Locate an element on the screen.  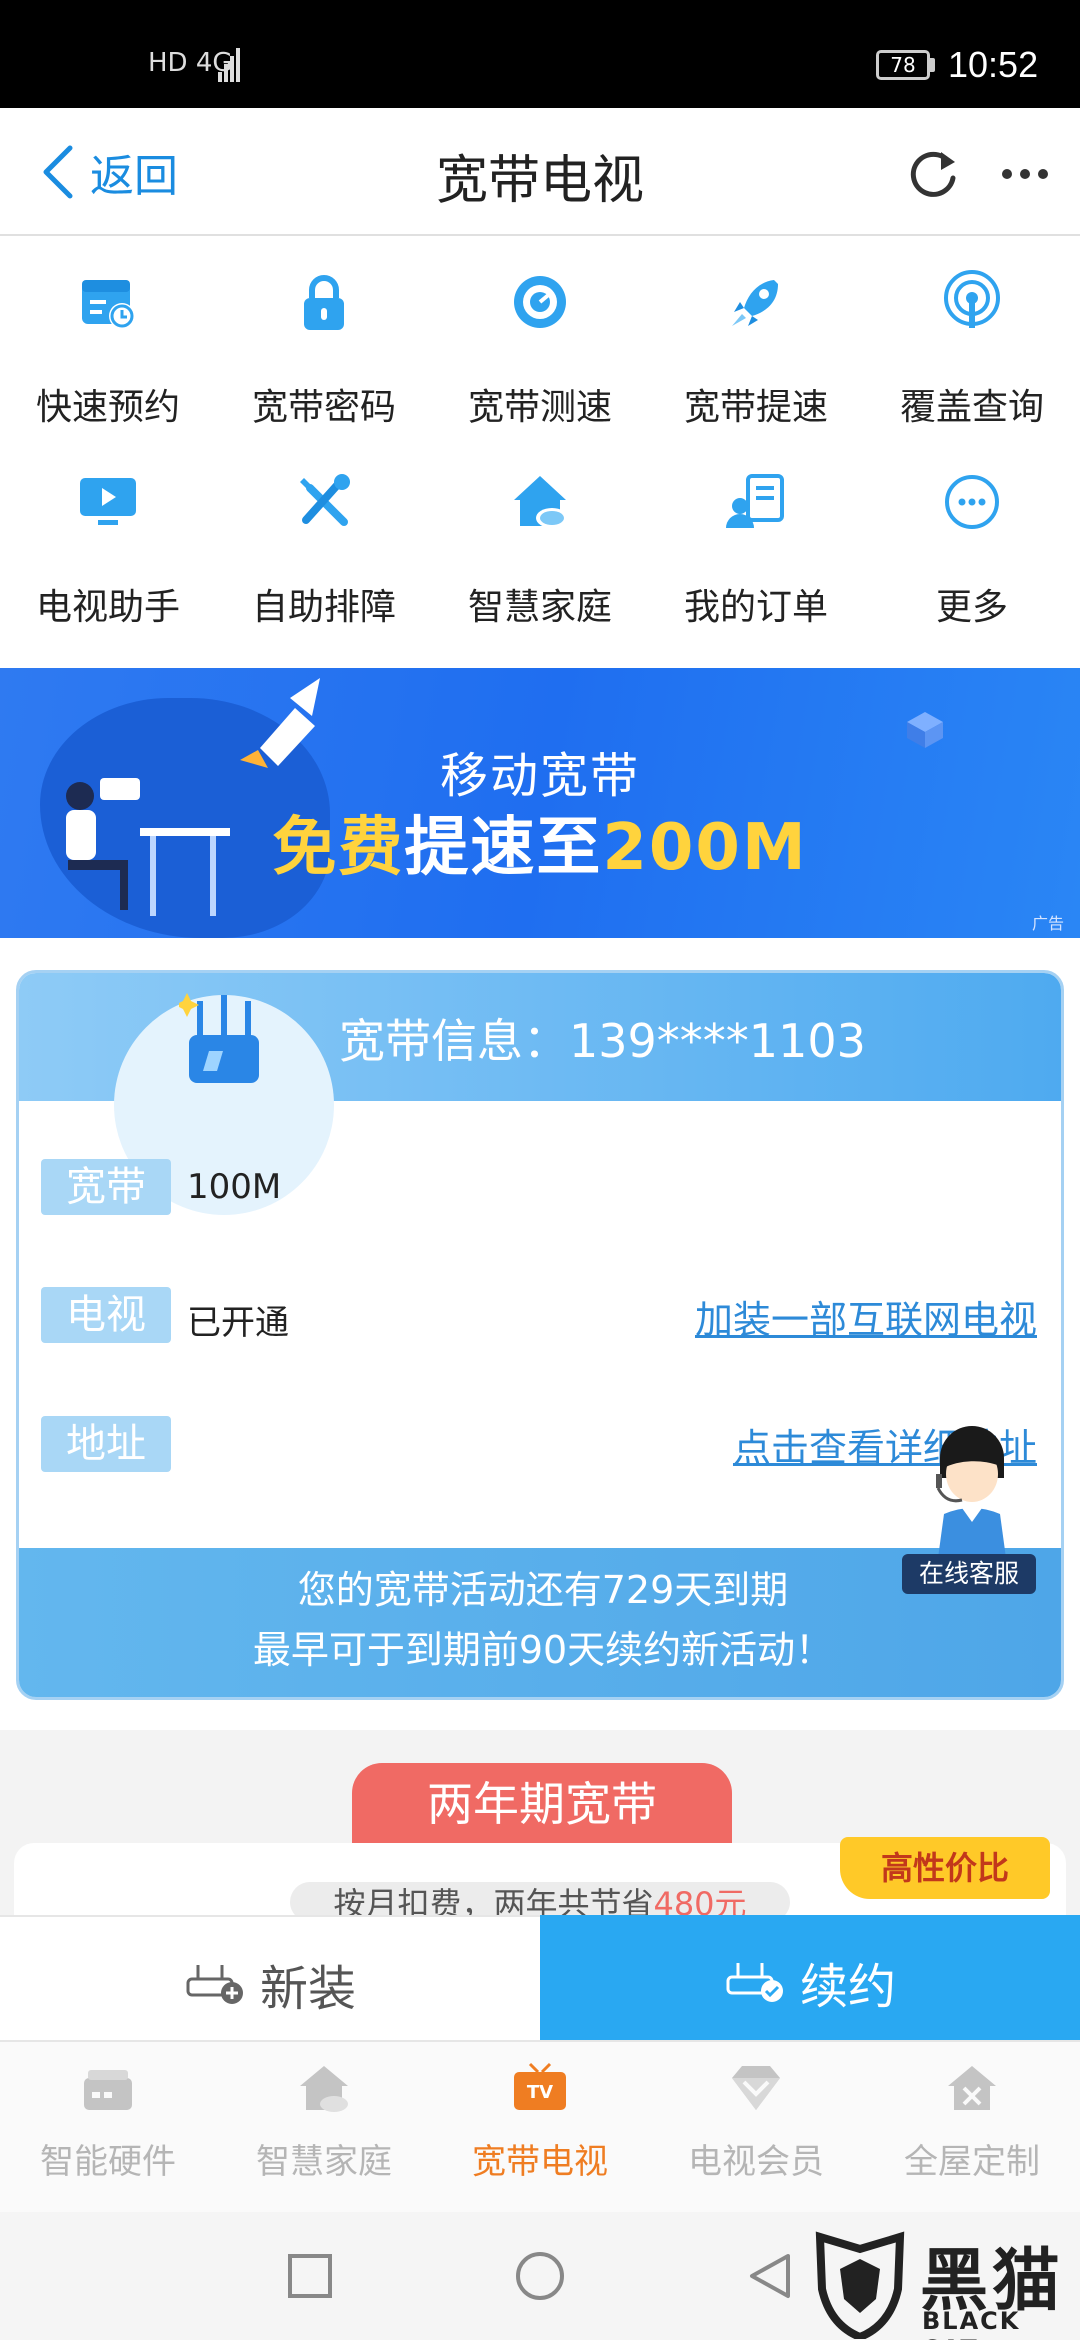
agent-avatar-icon is located at coordinates (971, 1492).